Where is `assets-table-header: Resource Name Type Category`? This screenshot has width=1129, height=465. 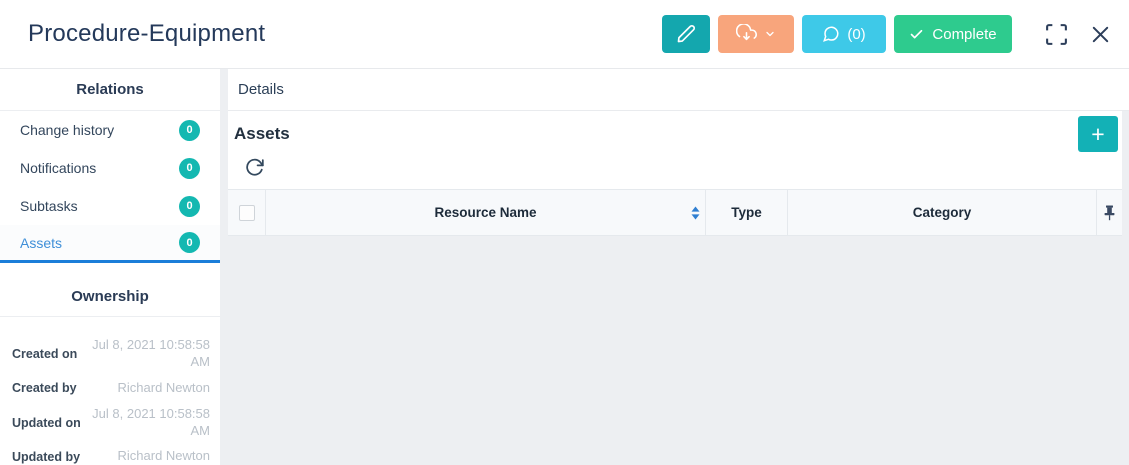 assets-table-header: Resource Name Type Category is located at coordinates (675, 212).